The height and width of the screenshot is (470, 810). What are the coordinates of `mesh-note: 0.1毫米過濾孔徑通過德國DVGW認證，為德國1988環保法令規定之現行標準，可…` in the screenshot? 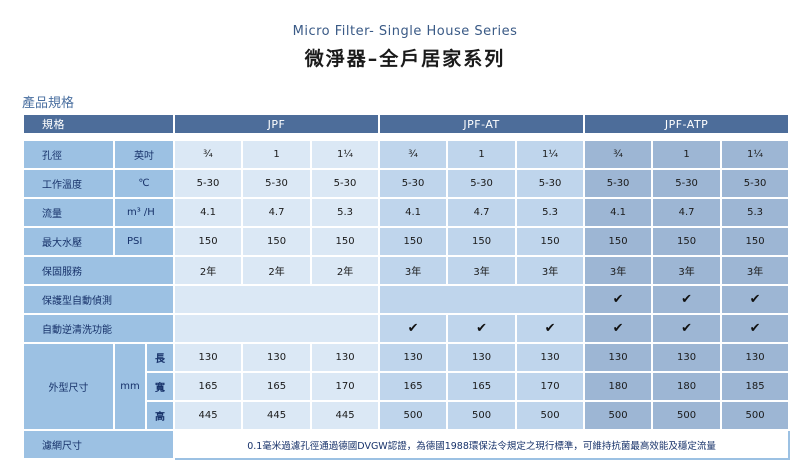 It's located at (482, 444).